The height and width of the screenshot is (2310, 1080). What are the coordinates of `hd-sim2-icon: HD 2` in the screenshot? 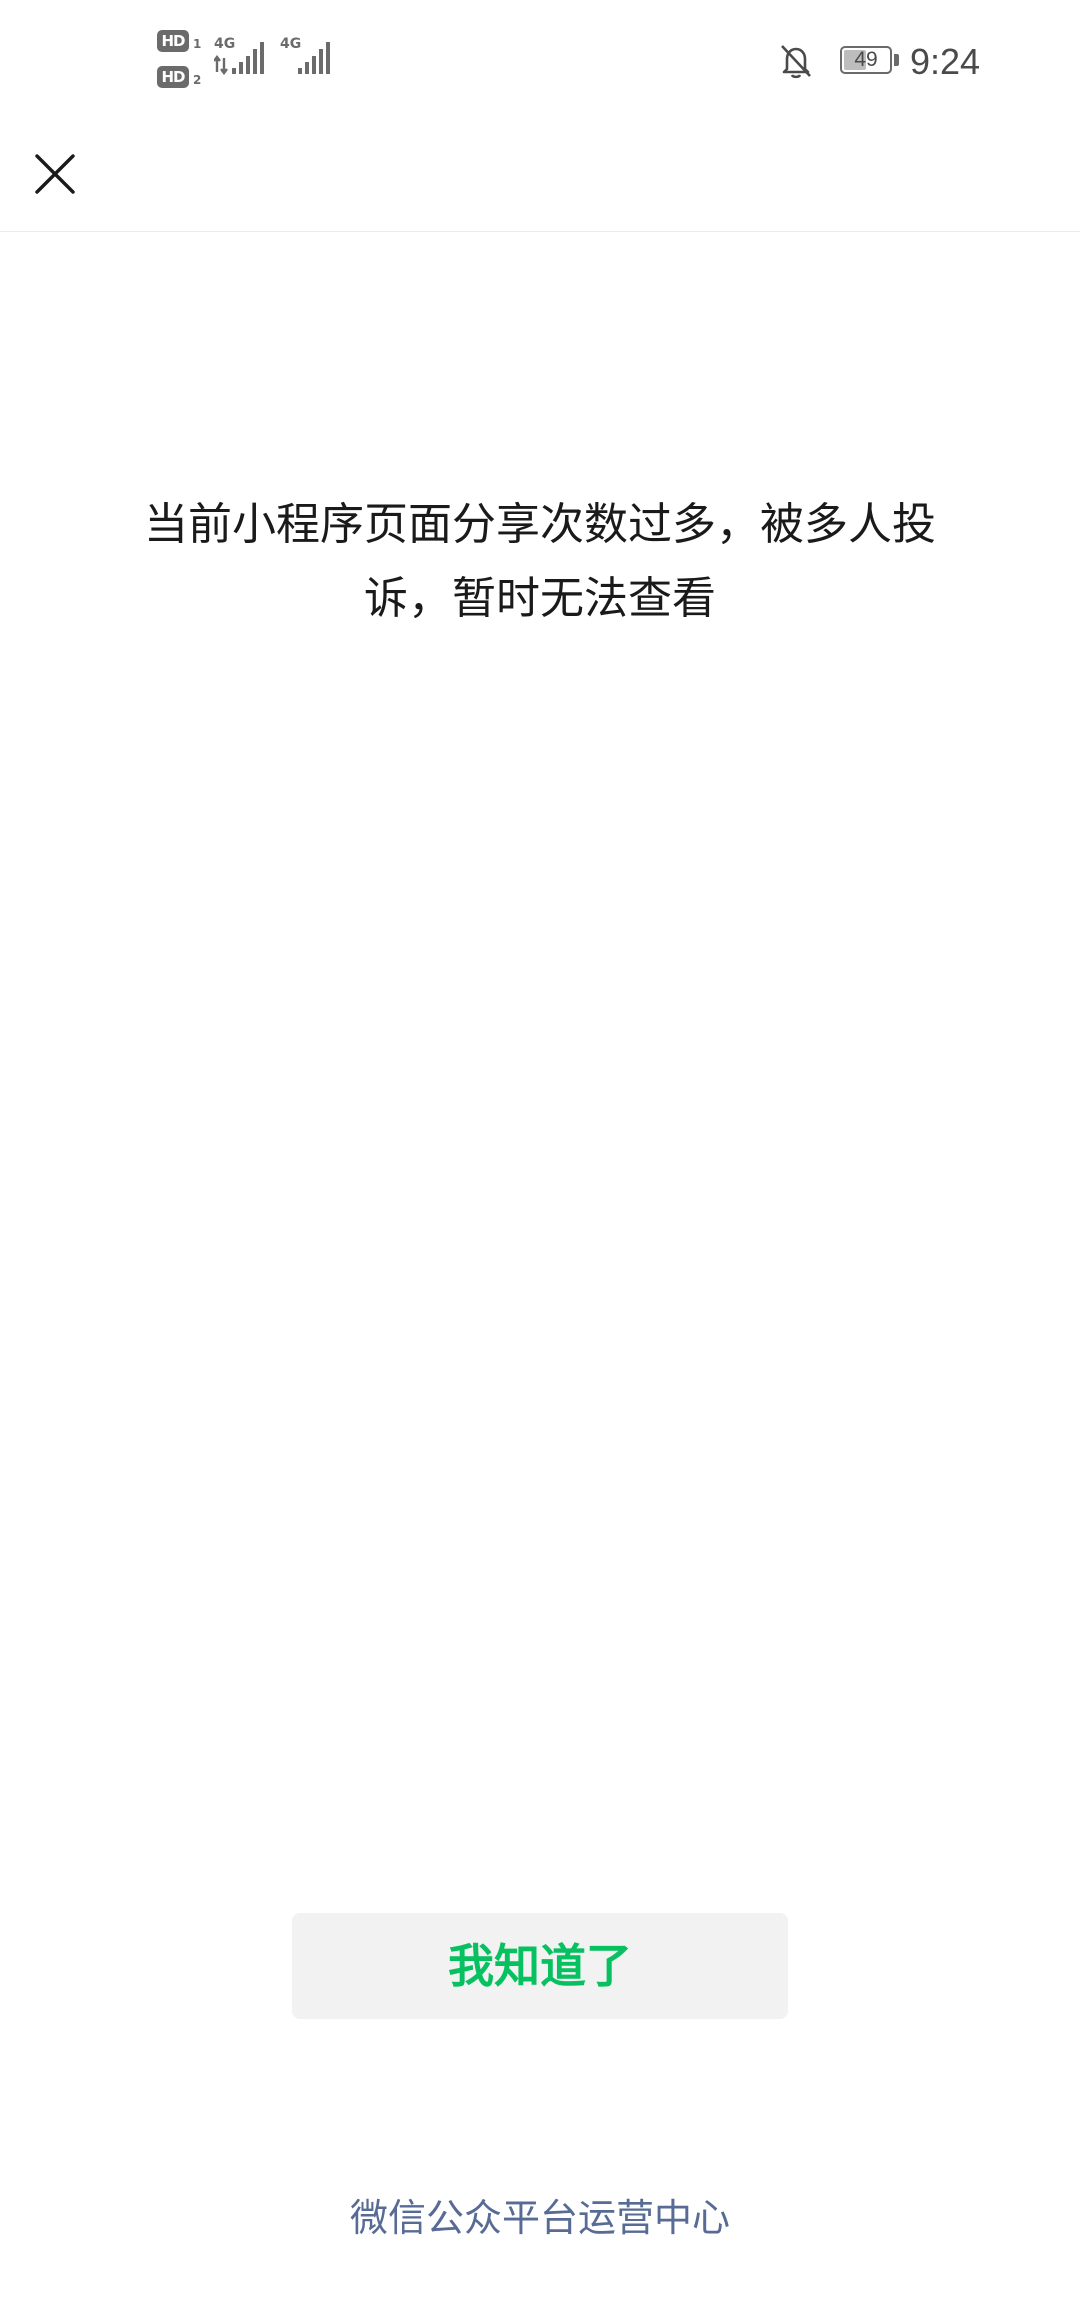 It's located at (183, 79).